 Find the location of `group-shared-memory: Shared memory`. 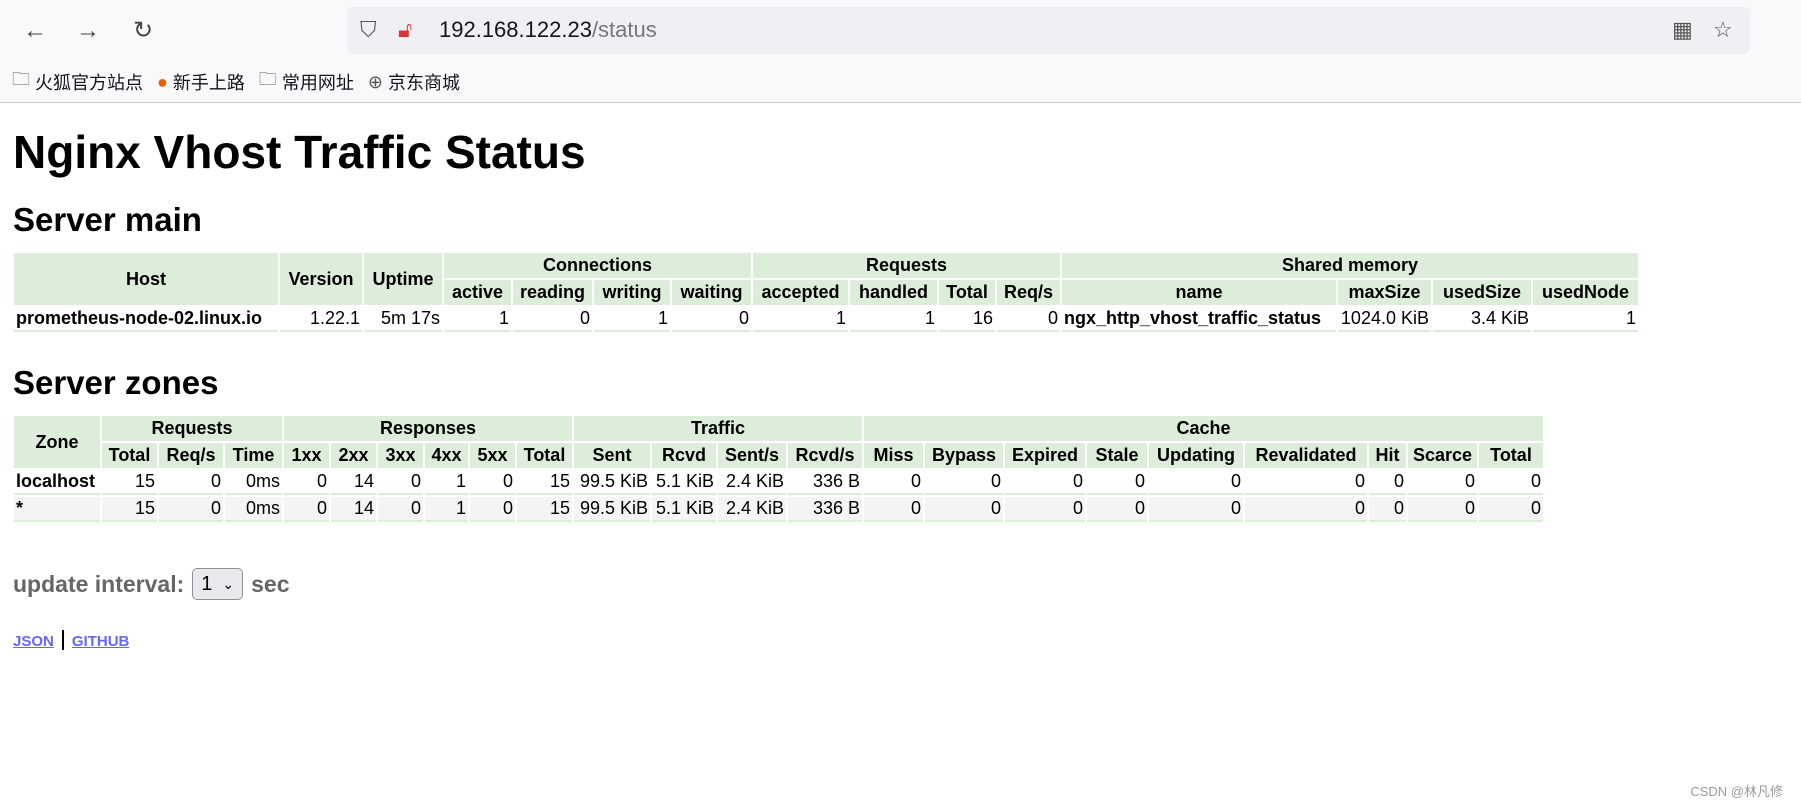

group-shared-memory: Shared memory is located at coordinates (1350, 265).